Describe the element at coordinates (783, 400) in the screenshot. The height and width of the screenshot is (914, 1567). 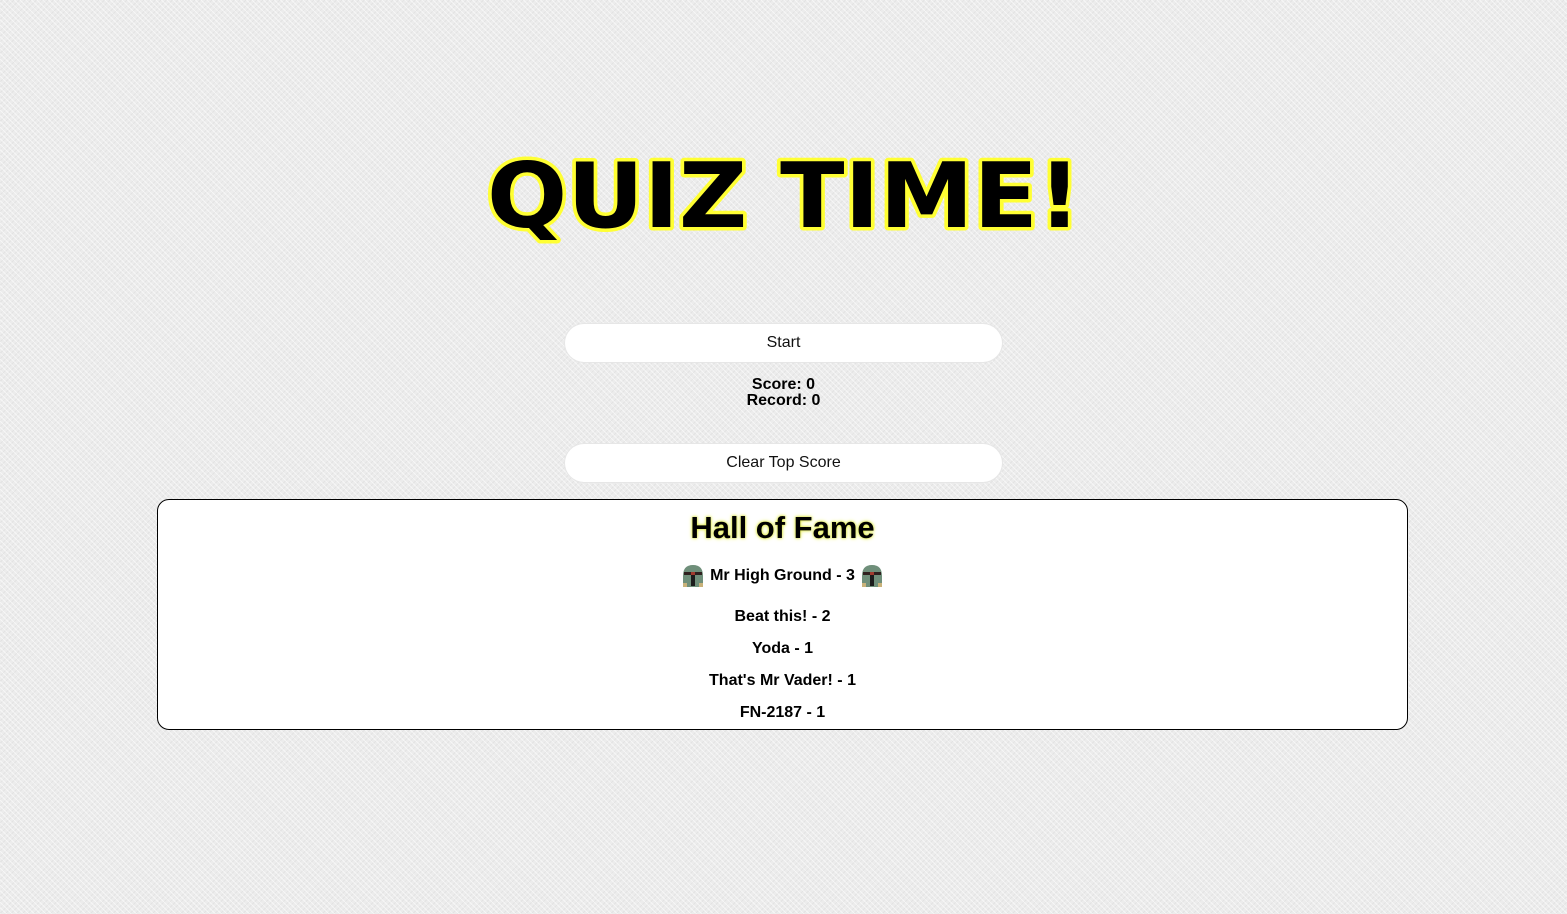
I see `record-text: Record: 0` at that location.